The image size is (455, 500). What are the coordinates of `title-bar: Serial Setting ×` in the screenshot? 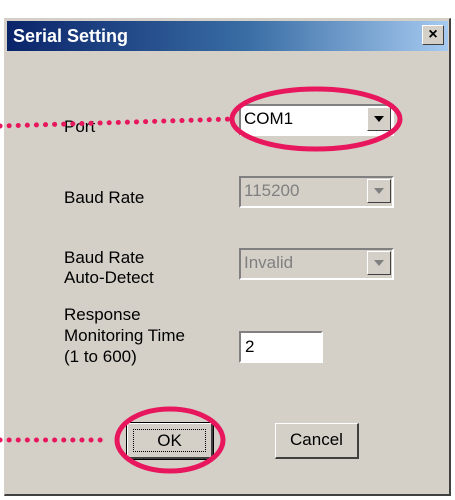 It's located at (227, 36).